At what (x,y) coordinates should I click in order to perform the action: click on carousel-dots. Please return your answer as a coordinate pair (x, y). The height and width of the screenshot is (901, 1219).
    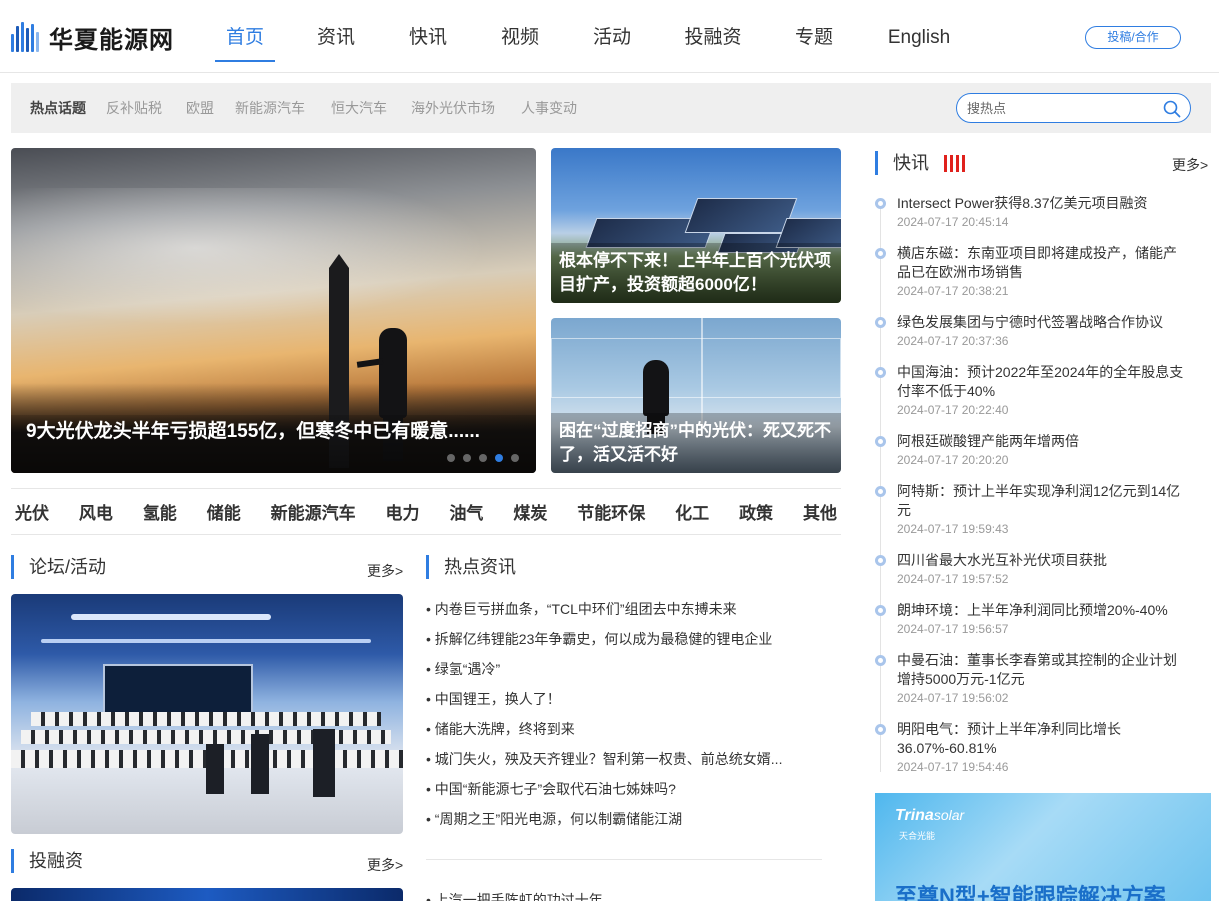
    Looking at the image, I should click on (483, 458).